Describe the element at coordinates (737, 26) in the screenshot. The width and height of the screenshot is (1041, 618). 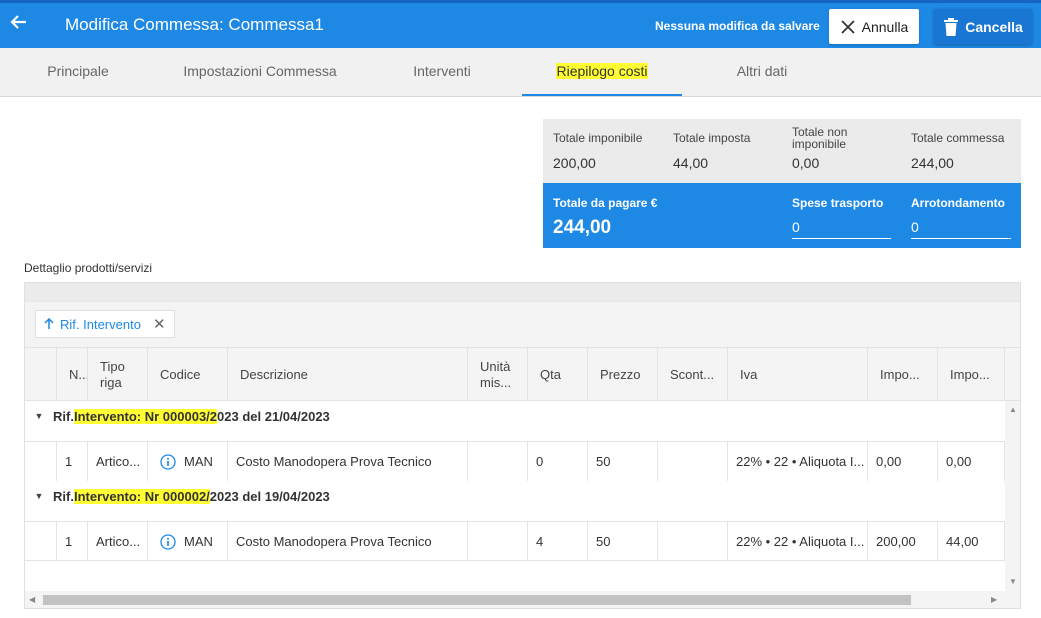
I see `save-status: Nessuna modifica da salvare` at that location.